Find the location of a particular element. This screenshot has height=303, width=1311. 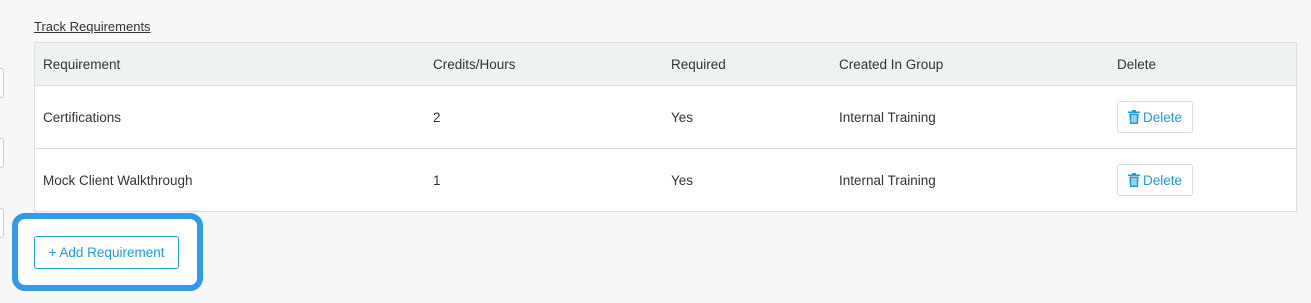

add-requirement-button: + Add Requirement is located at coordinates (106, 252).